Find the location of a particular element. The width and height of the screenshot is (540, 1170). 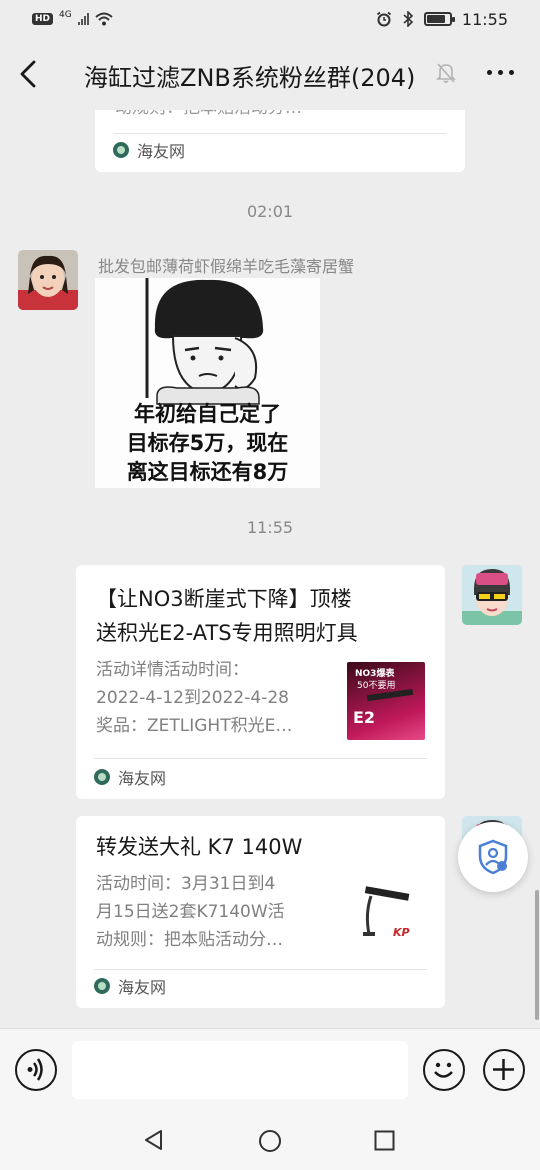

status-bar: HD 4G 11:55 is located at coordinates (270, 19).